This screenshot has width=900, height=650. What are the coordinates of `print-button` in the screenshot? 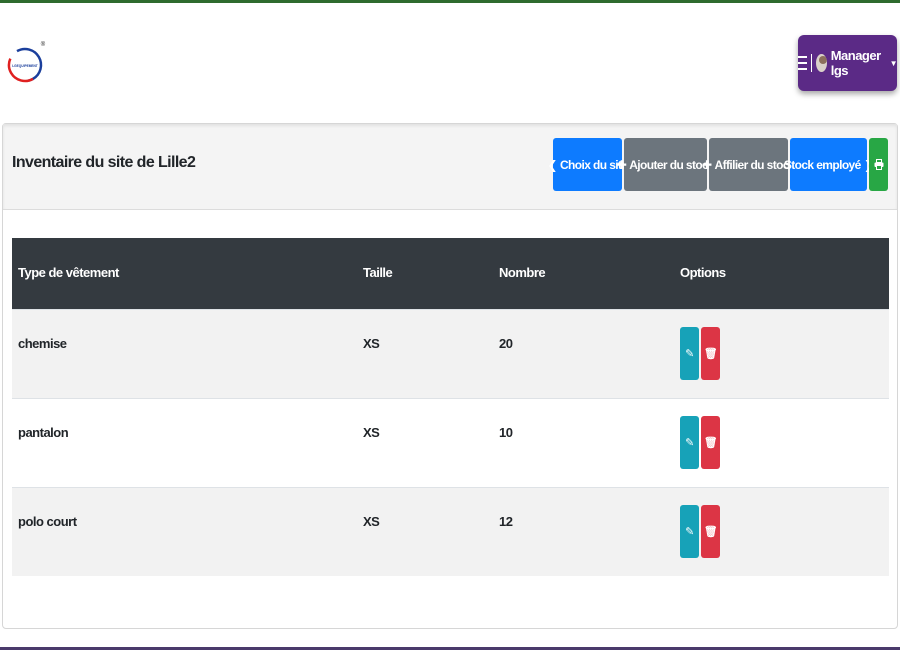 It's located at (878, 164).